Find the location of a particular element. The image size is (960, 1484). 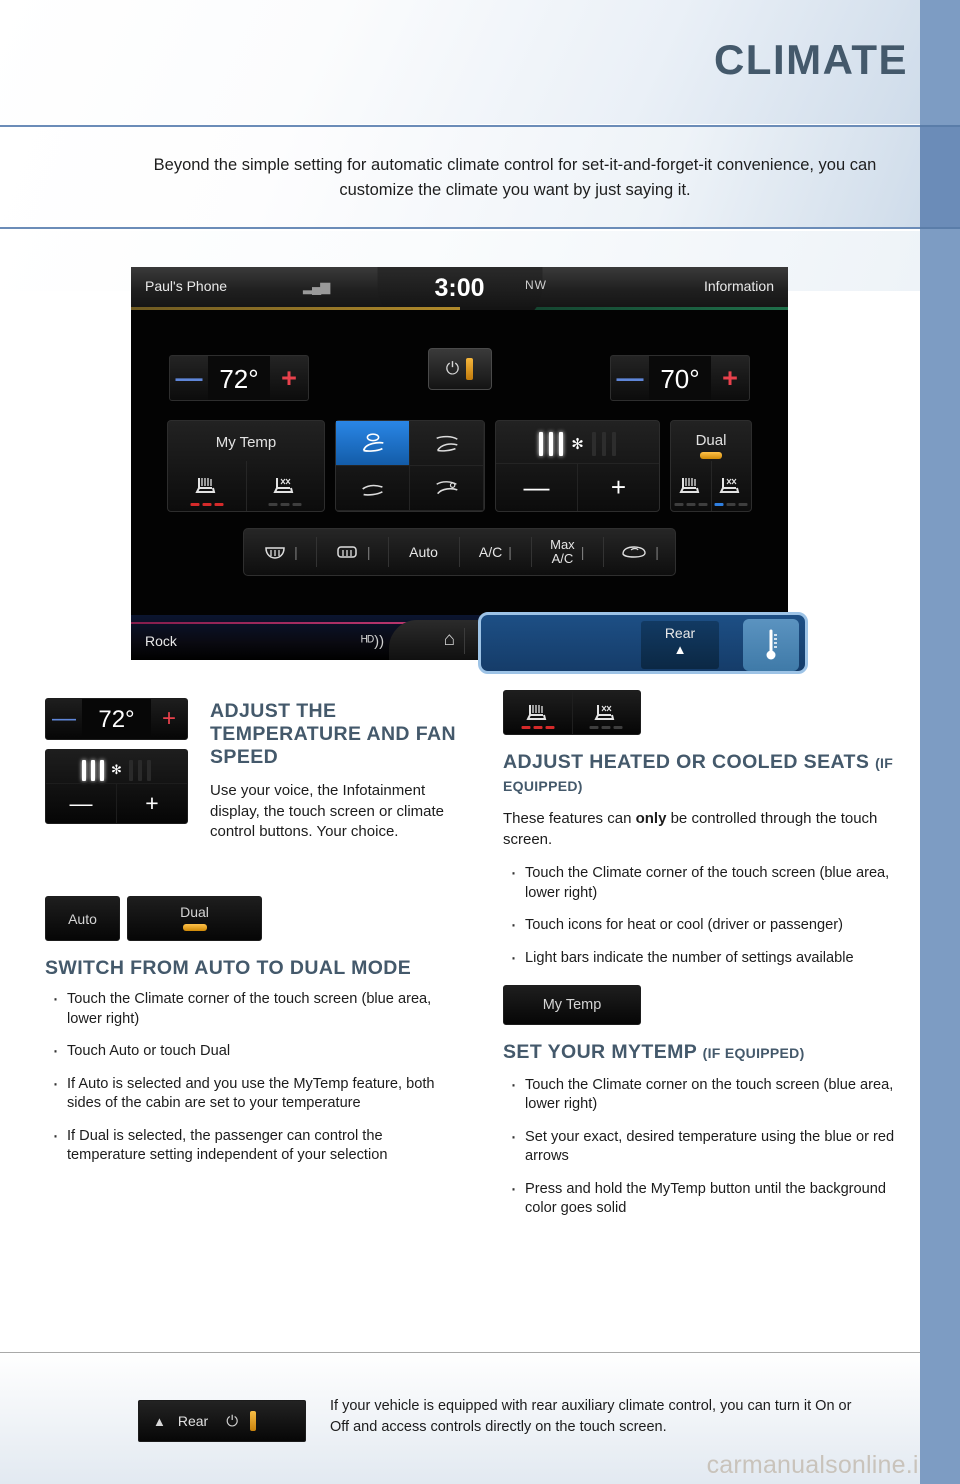

mode-defrost-feet-button is located at coordinates (447, 488).